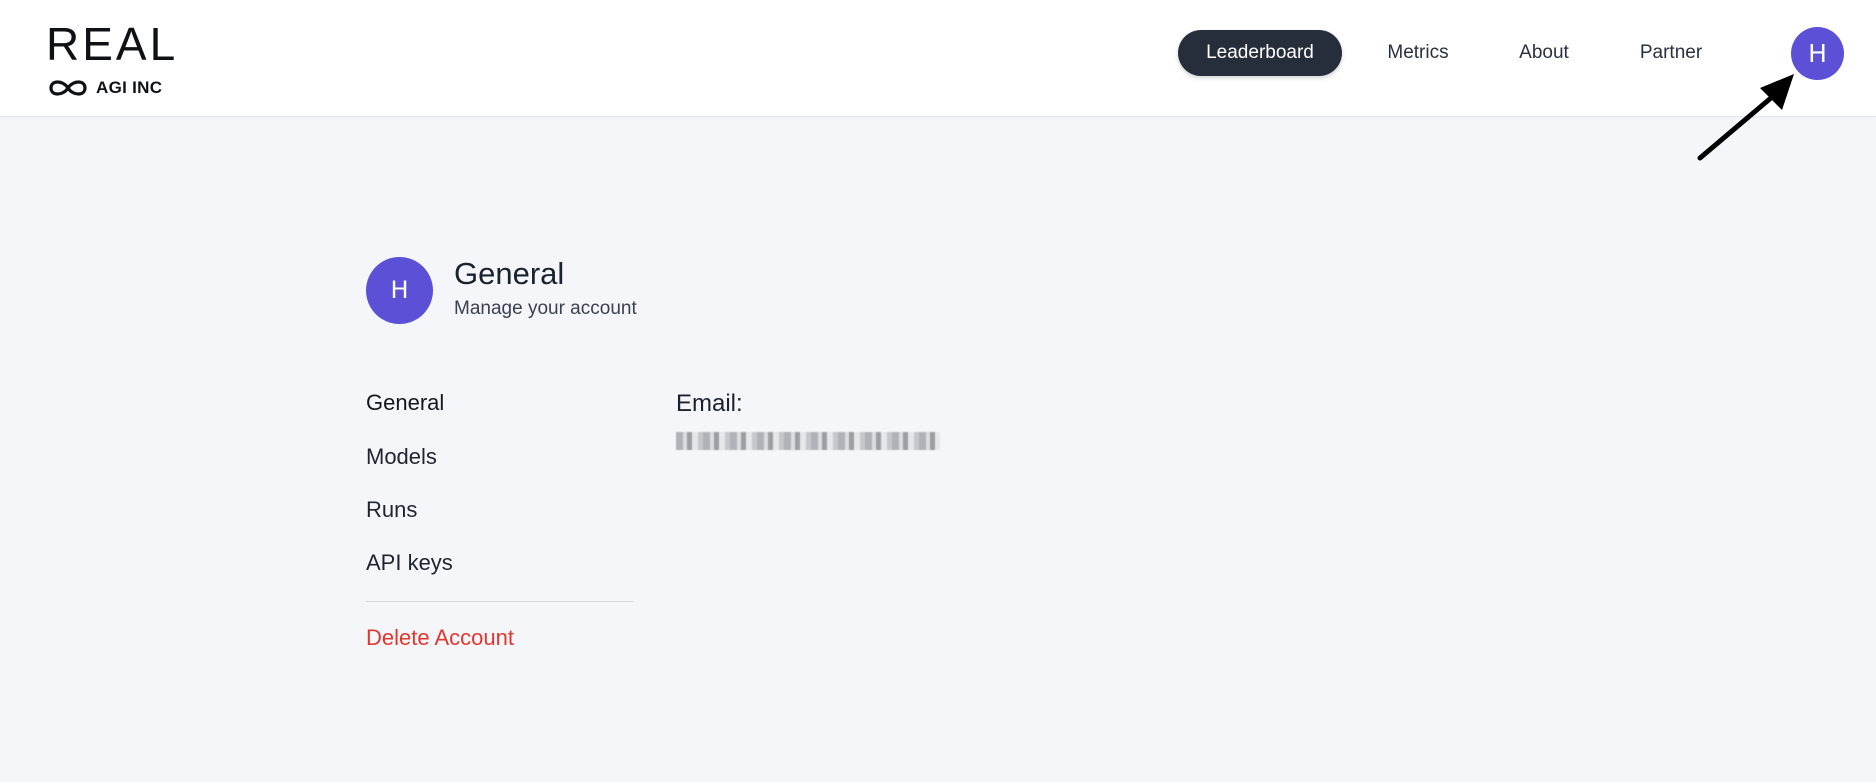  Describe the element at coordinates (401, 457) in the screenshot. I see `sidebar-item-models: Models` at that location.